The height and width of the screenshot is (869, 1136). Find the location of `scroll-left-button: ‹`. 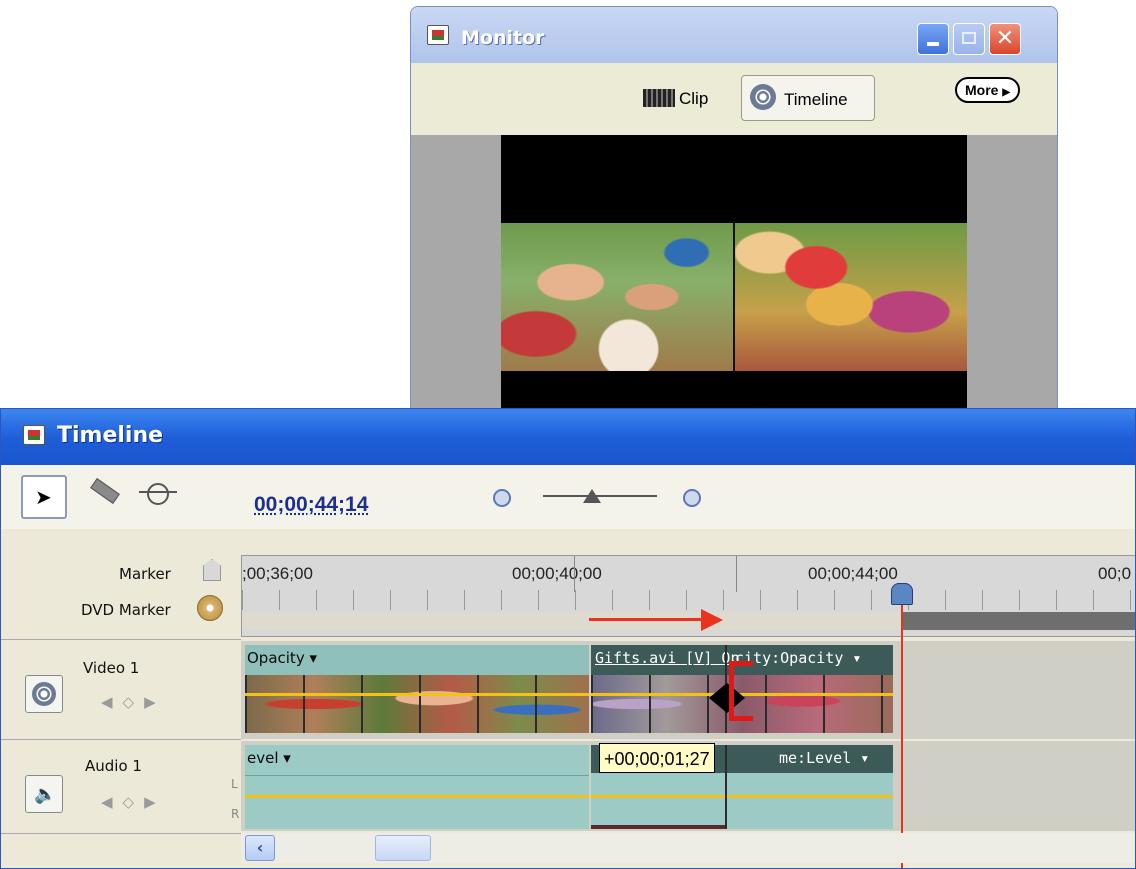

scroll-left-button: ‹ is located at coordinates (260, 848).